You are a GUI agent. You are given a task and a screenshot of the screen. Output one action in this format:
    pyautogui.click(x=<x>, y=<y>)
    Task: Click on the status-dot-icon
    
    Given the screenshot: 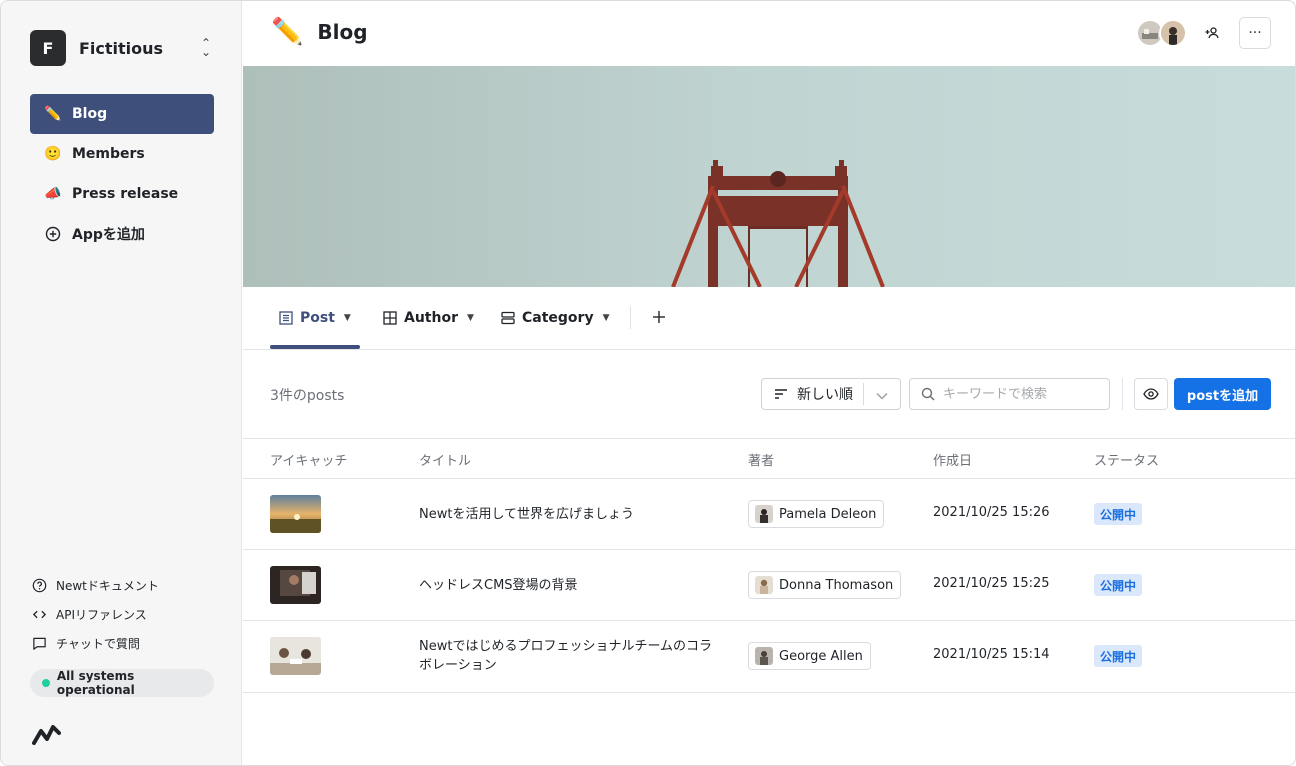 What is the action you would take?
    pyautogui.click(x=46, y=683)
    